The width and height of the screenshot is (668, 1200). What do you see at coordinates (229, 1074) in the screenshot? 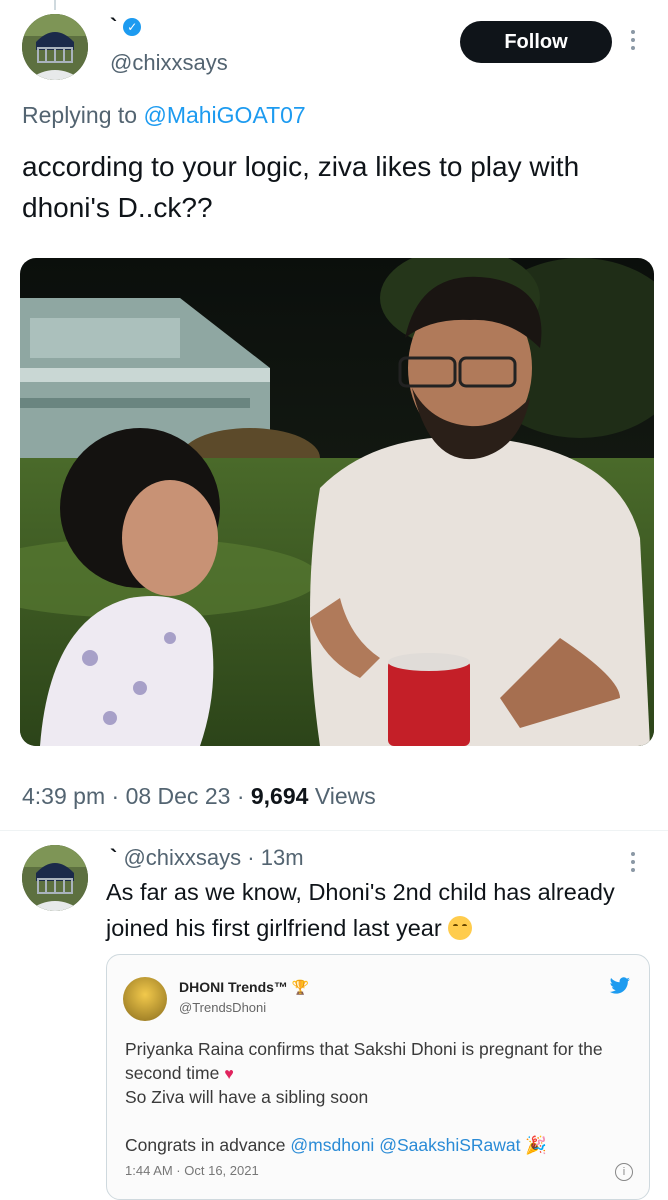
I see `heart-icon: ♥` at bounding box center [229, 1074].